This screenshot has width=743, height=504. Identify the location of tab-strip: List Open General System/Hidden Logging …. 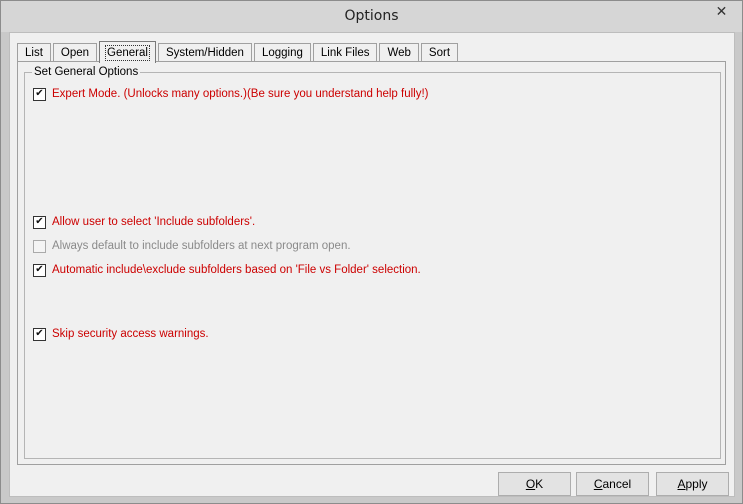
(238, 51).